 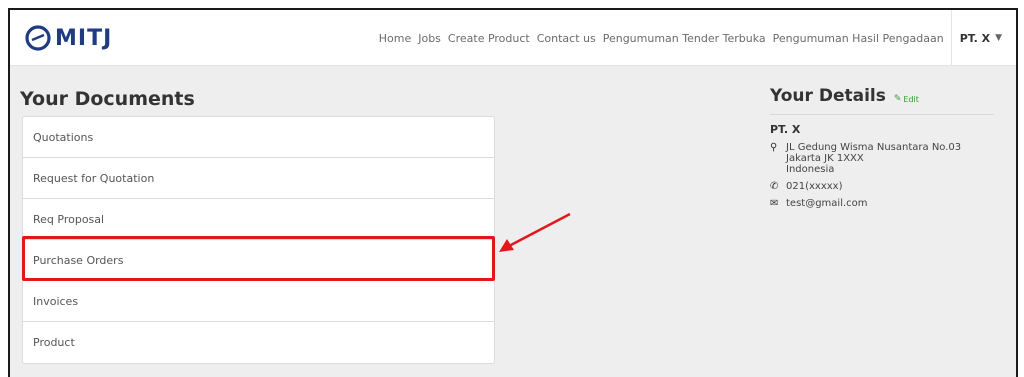 What do you see at coordinates (84, 38) in the screenshot?
I see `logo-text: MITJ` at bounding box center [84, 38].